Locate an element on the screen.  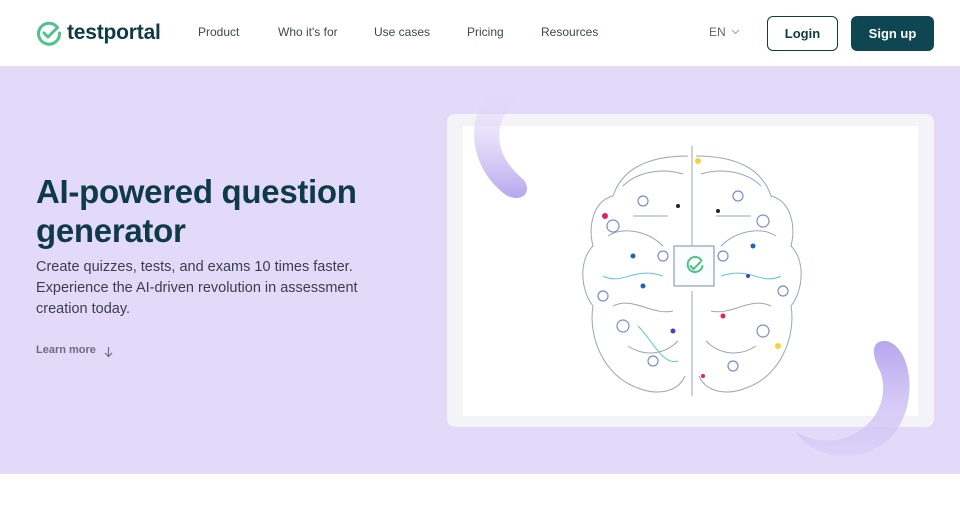
language-selector: EN is located at coordinates (724, 32).